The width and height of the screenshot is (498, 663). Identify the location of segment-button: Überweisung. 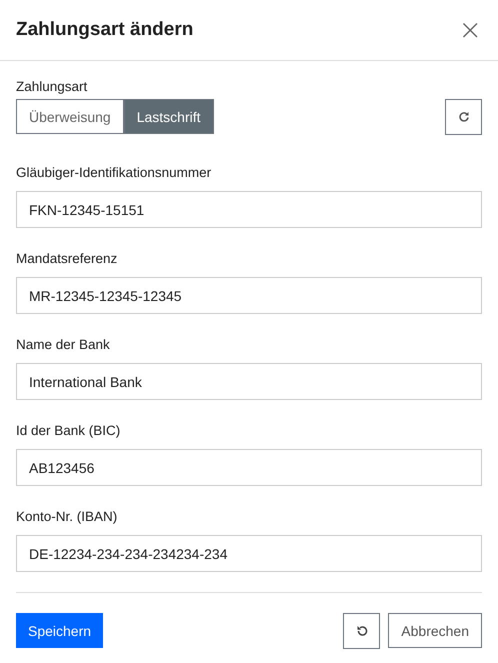
(70, 116).